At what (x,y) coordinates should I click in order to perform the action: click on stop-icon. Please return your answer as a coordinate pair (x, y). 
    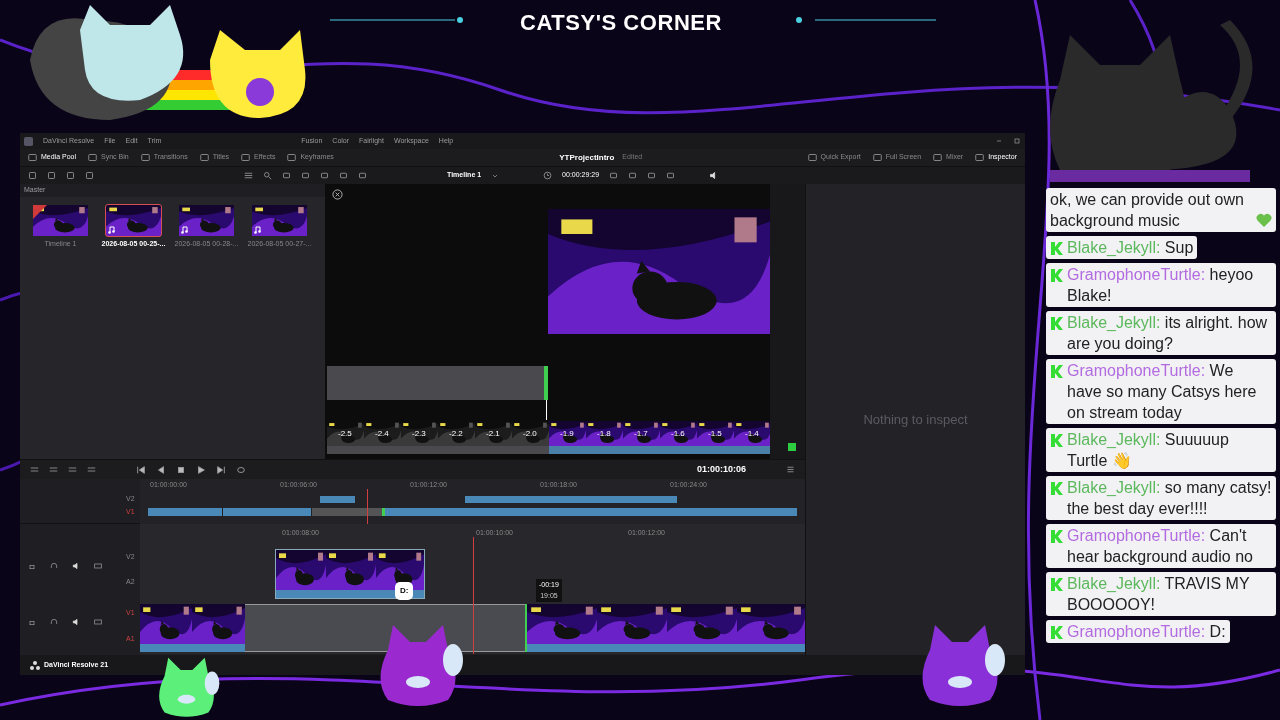
    Looking at the image, I should click on (181, 469).